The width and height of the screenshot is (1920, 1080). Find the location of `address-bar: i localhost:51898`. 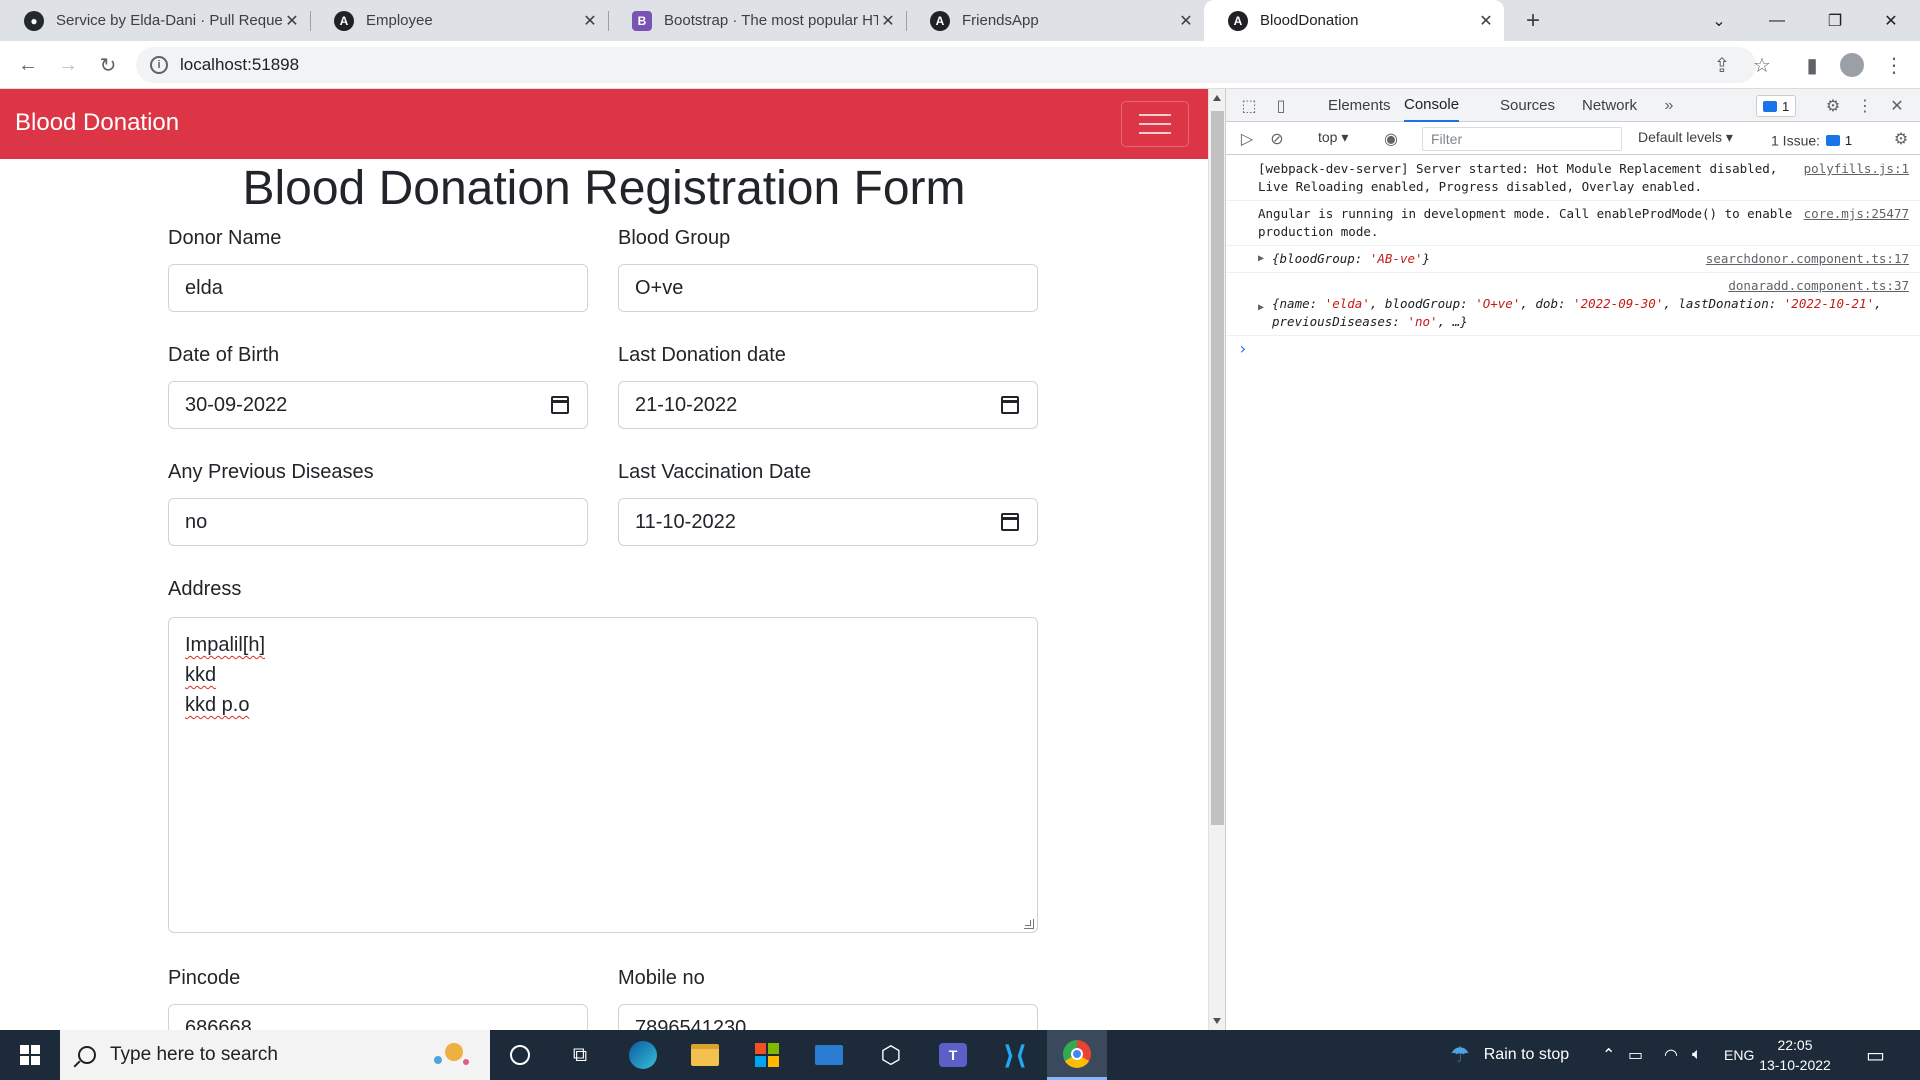

address-bar: i localhost:51898 is located at coordinates (946, 65).